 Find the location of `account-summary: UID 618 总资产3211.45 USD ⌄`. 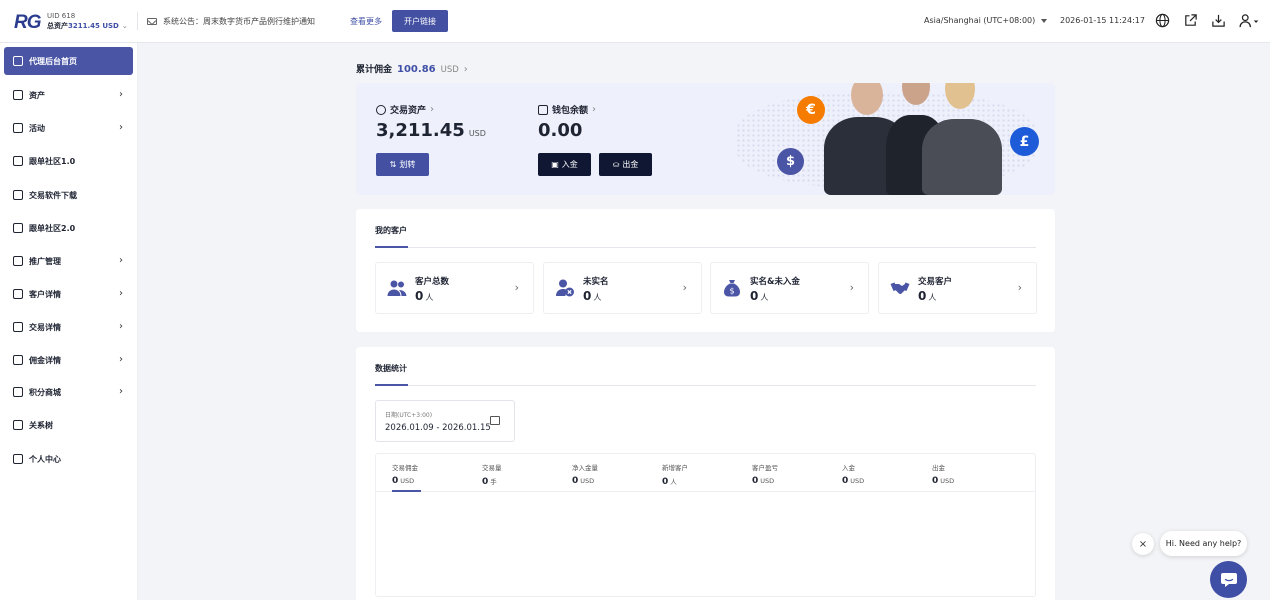

account-summary: UID 618 总资产3211.45 USD ⌄ is located at coordinates (87, 21).